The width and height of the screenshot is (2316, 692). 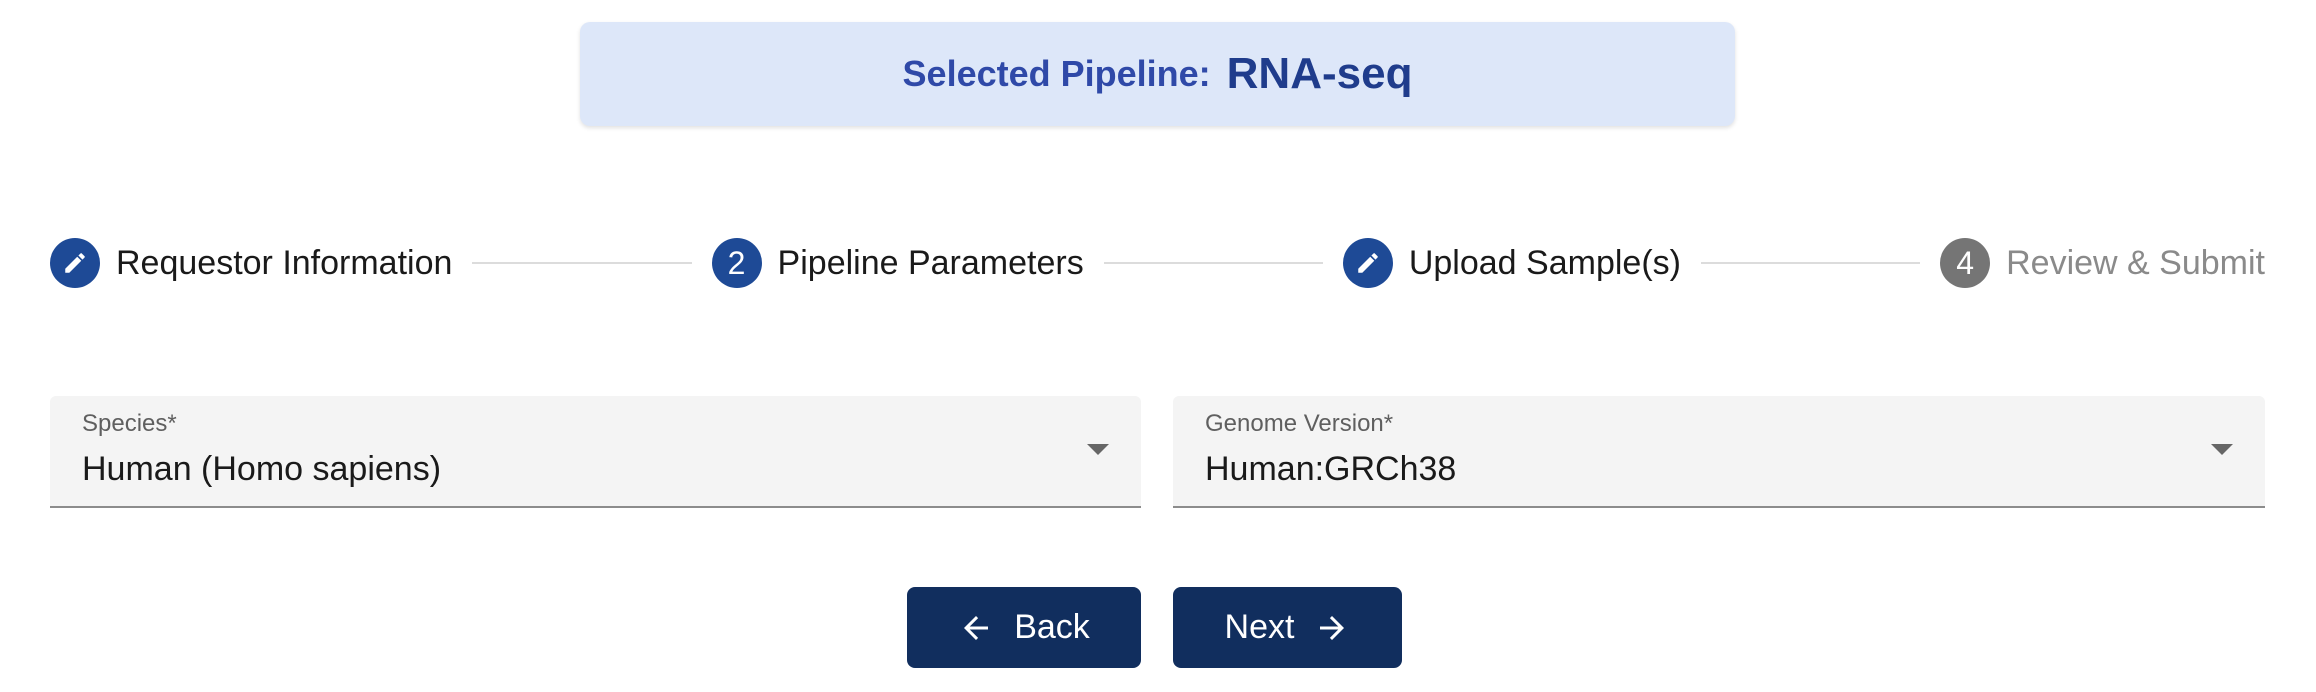 I want to click on step-number: 4, so click(x=1965, y=263).